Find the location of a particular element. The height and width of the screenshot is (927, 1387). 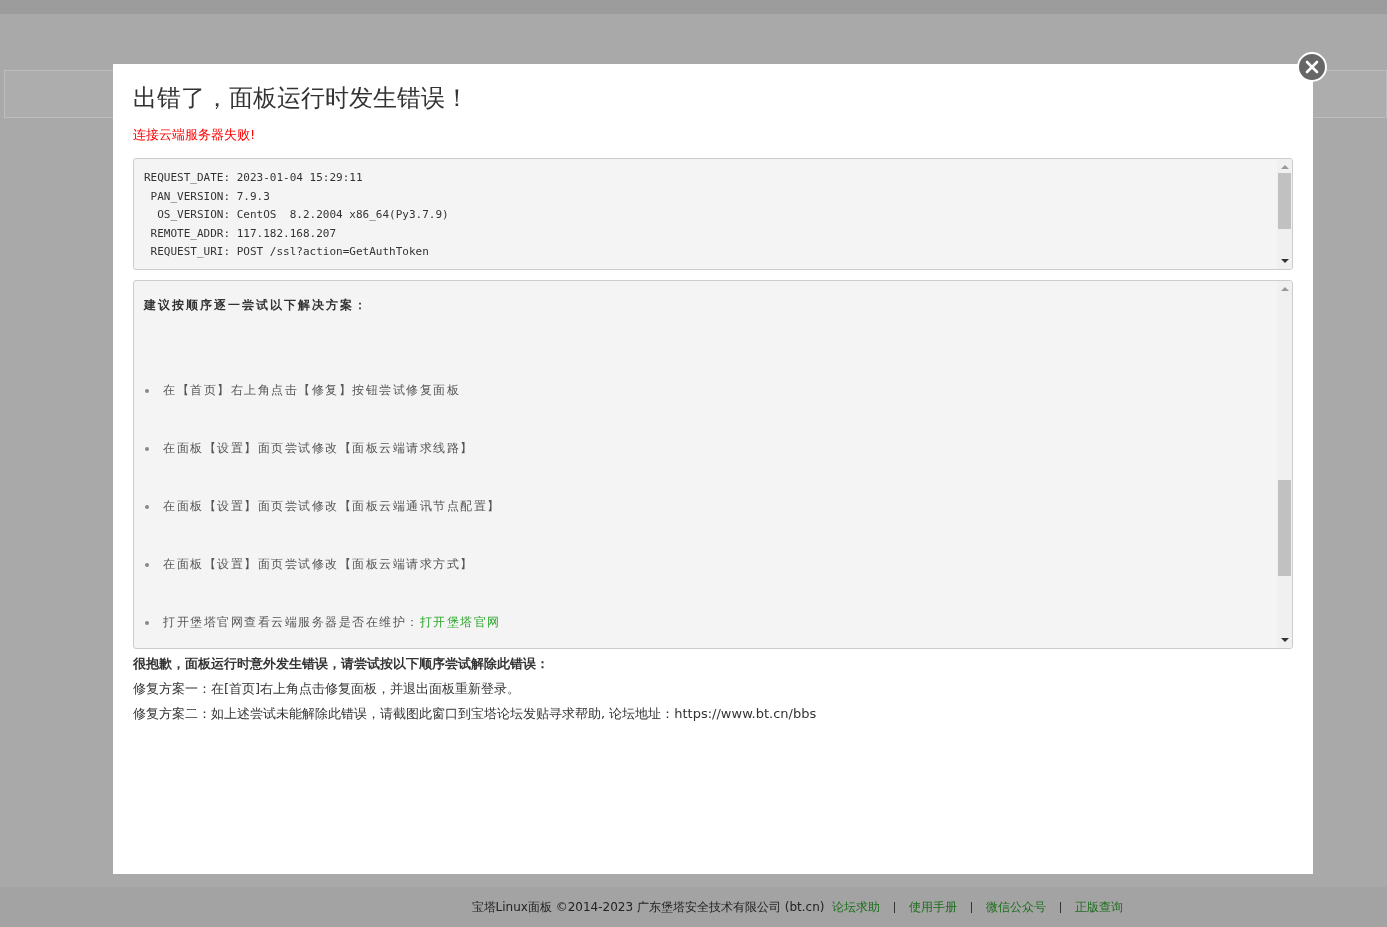

detail-line: REQUEST_URI: POST /ssl?action=GetAuthToken is located at coordinates (289, 252).